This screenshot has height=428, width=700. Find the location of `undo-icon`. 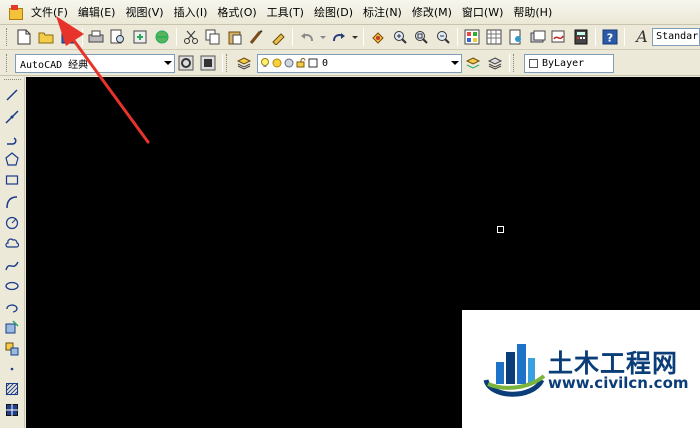

undo-icon is located at coordinates (307, 37).